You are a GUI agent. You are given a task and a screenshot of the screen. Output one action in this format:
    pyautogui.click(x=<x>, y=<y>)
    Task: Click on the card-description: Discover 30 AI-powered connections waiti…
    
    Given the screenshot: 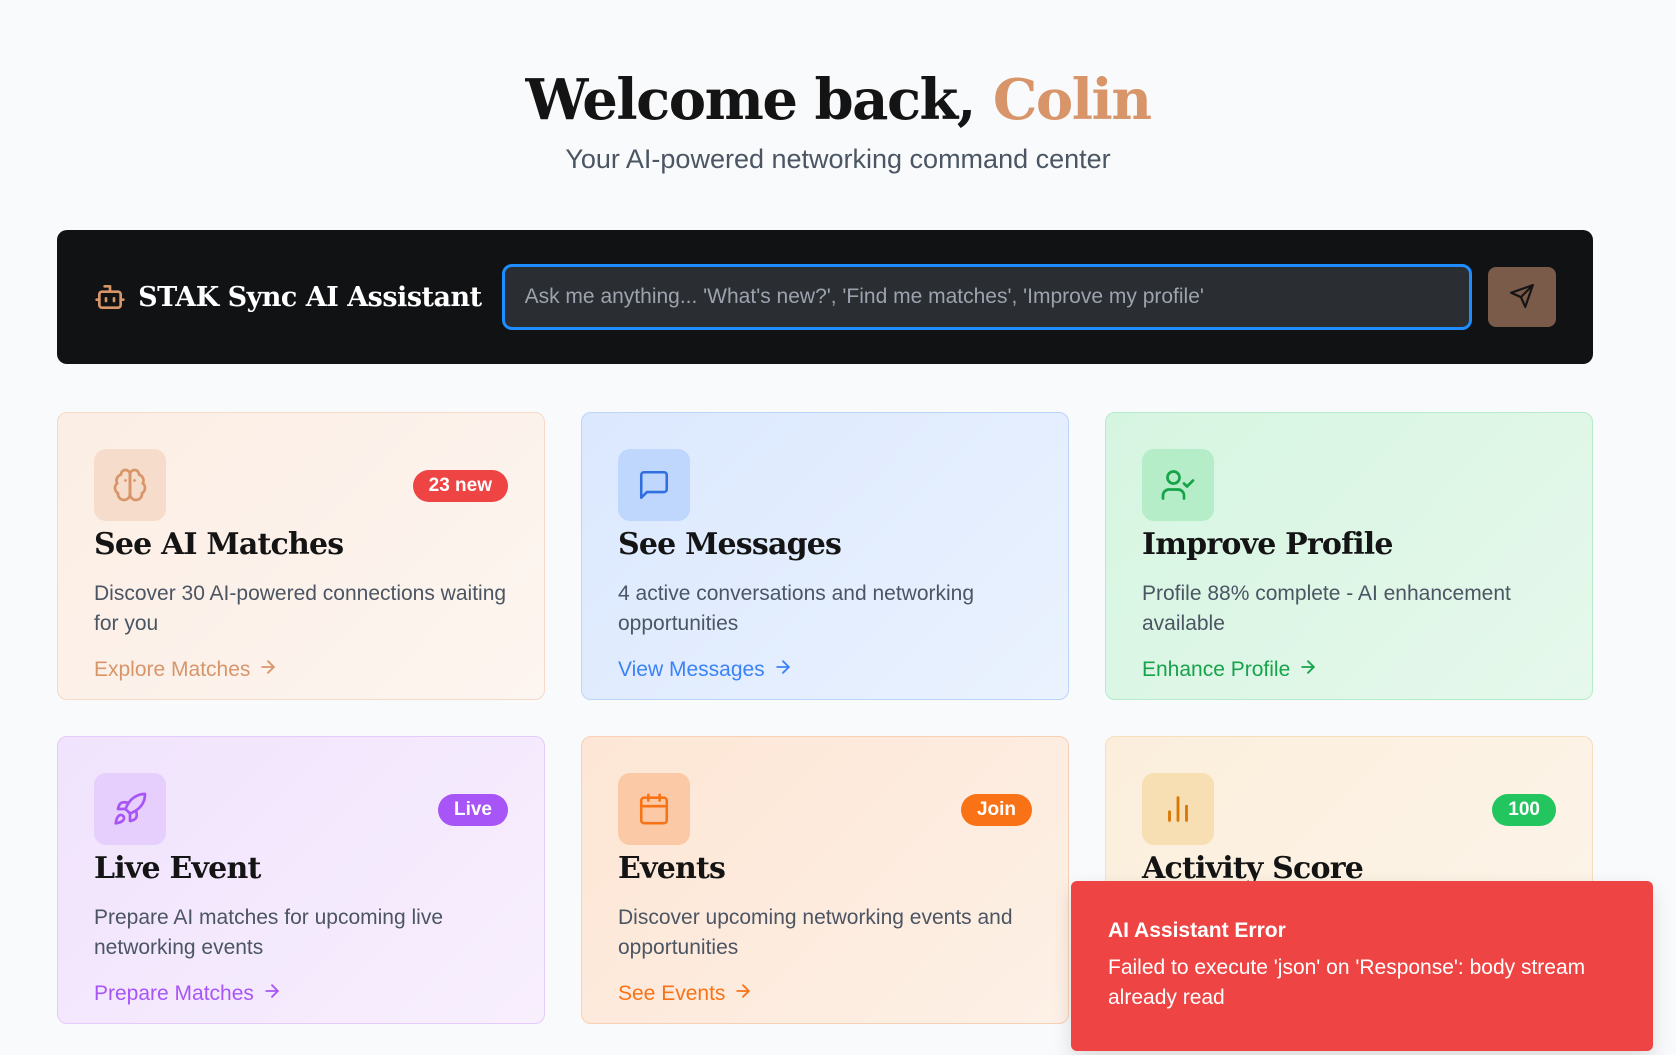 What is the action you would take?
    pyautogui.click(x=300, y=608)
    